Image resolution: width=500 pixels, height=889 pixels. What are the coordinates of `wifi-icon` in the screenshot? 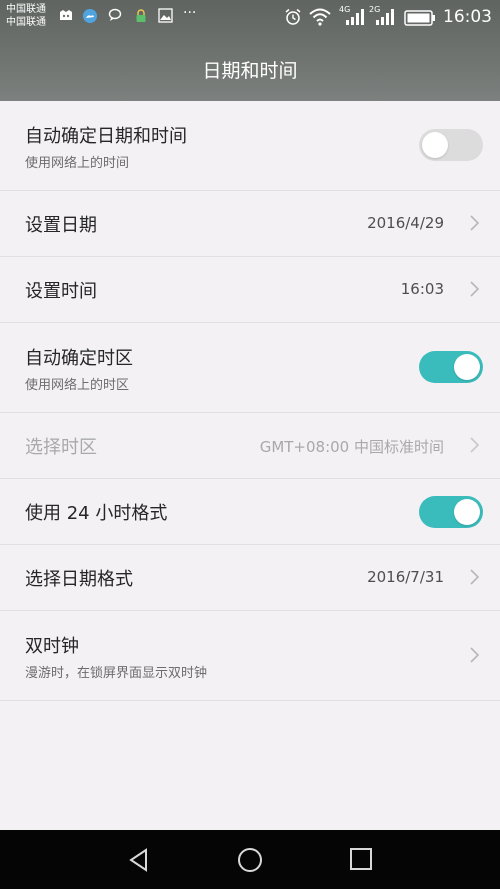 It's located at (320, 17).